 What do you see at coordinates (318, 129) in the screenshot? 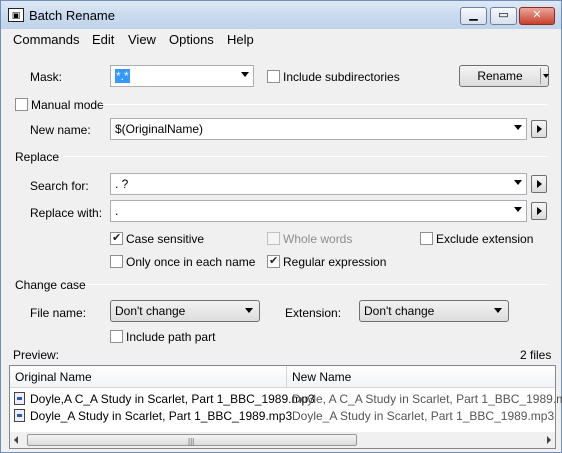
I see `new-name-combo: $(OriginalName)` at bounding box center [318, 129].